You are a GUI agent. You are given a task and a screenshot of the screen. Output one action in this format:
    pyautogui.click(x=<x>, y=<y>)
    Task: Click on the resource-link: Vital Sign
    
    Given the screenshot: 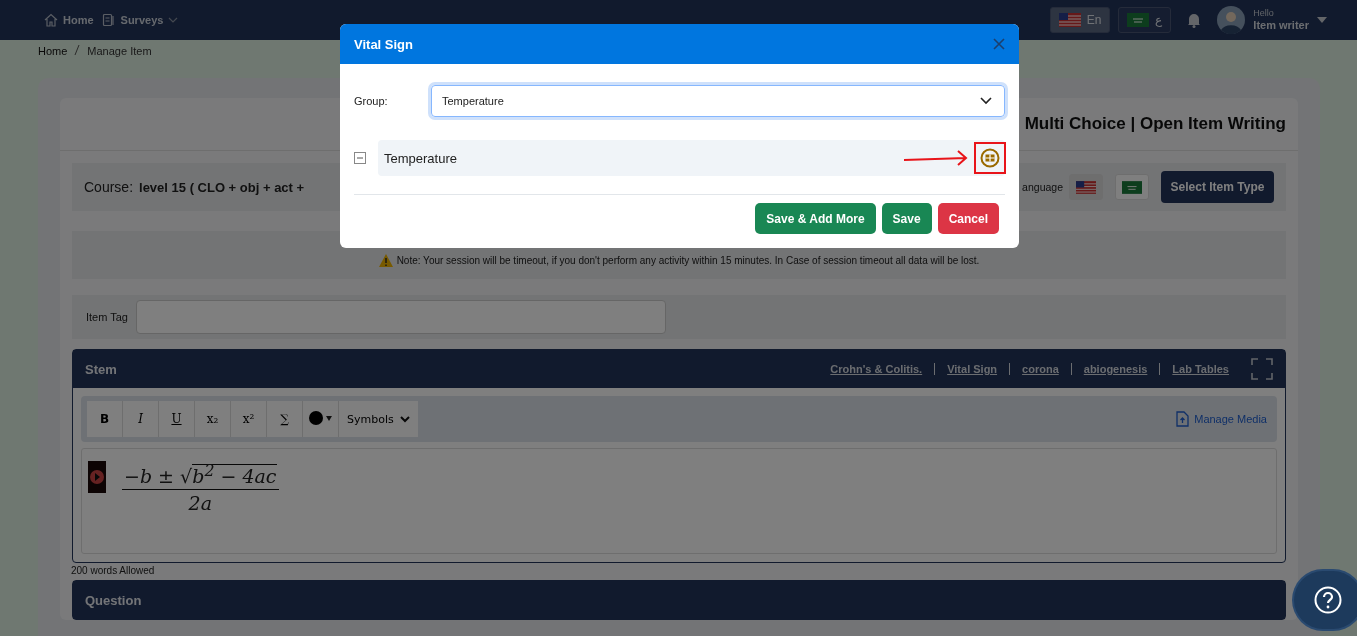 What is the action you would take?
    pyautogui.click(x=972, y=369)
    